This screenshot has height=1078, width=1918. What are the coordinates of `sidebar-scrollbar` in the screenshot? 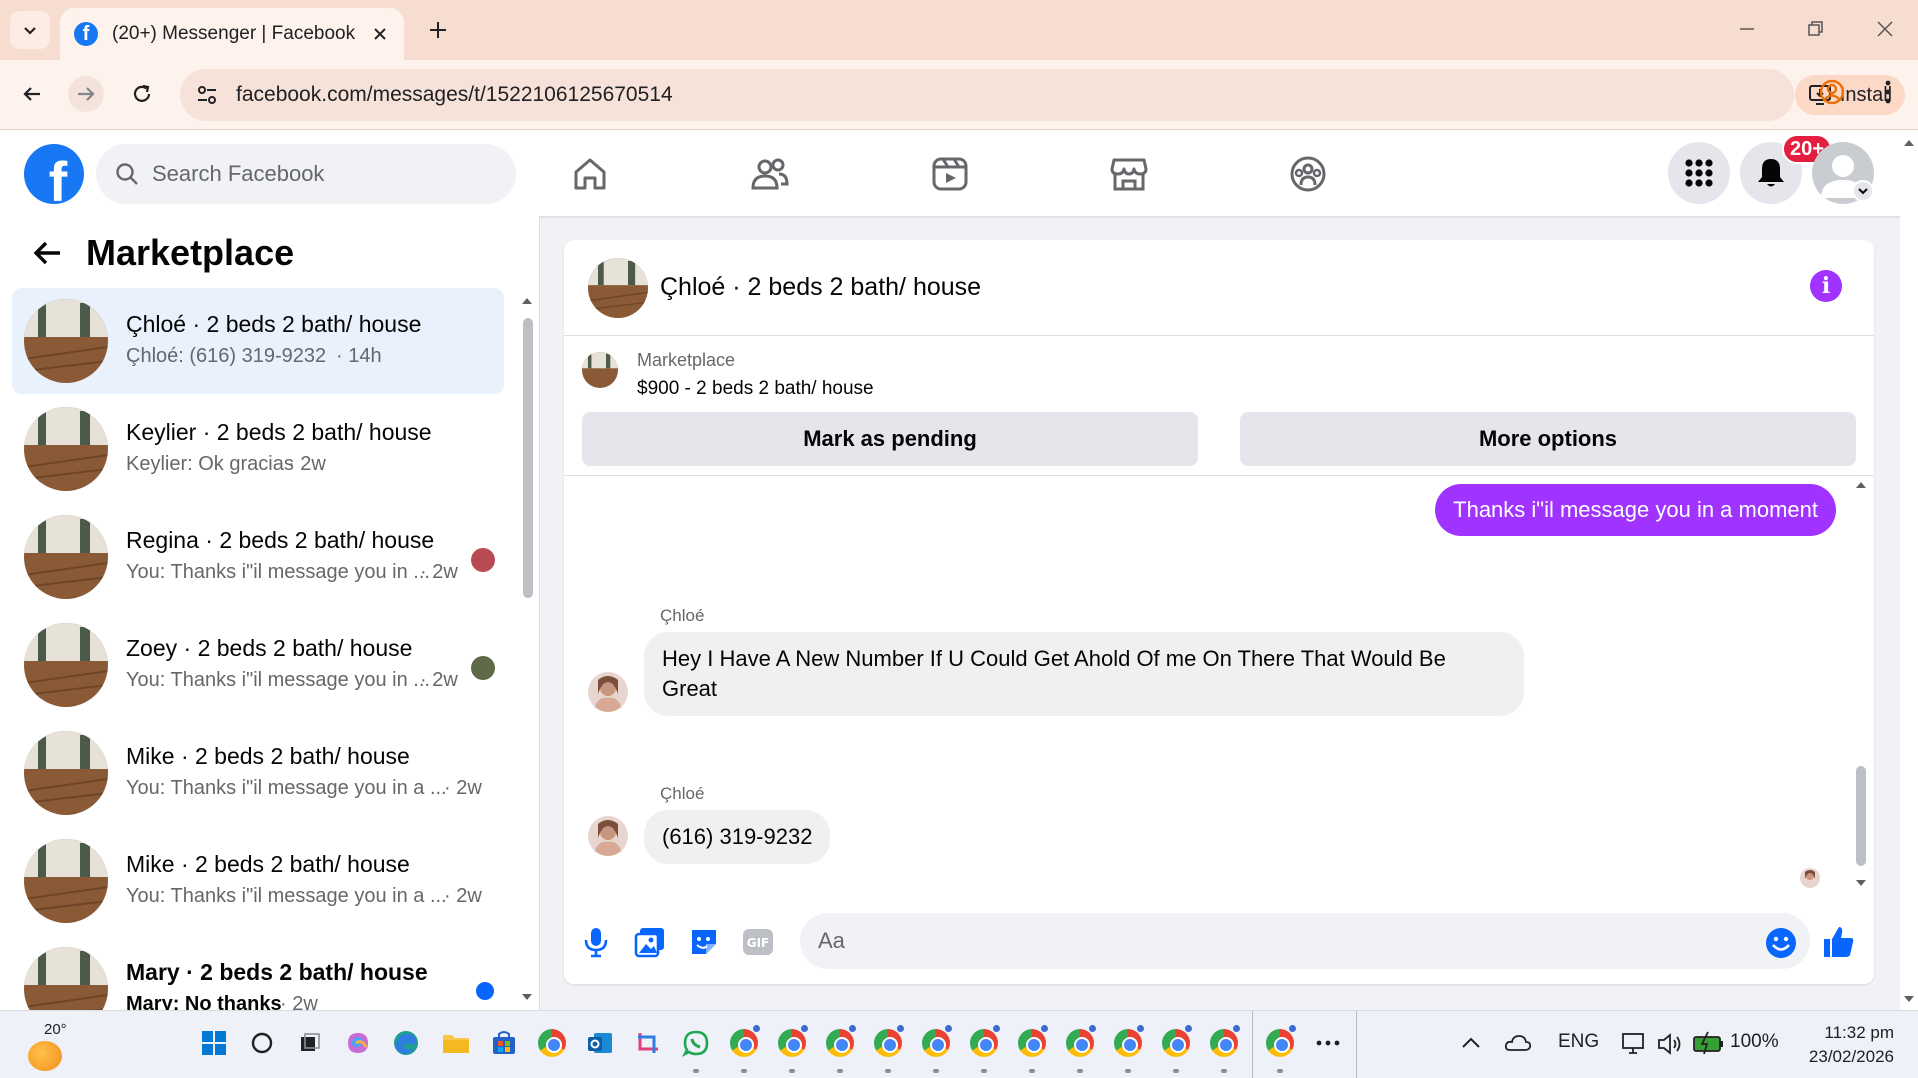 It's located at (527, 648).